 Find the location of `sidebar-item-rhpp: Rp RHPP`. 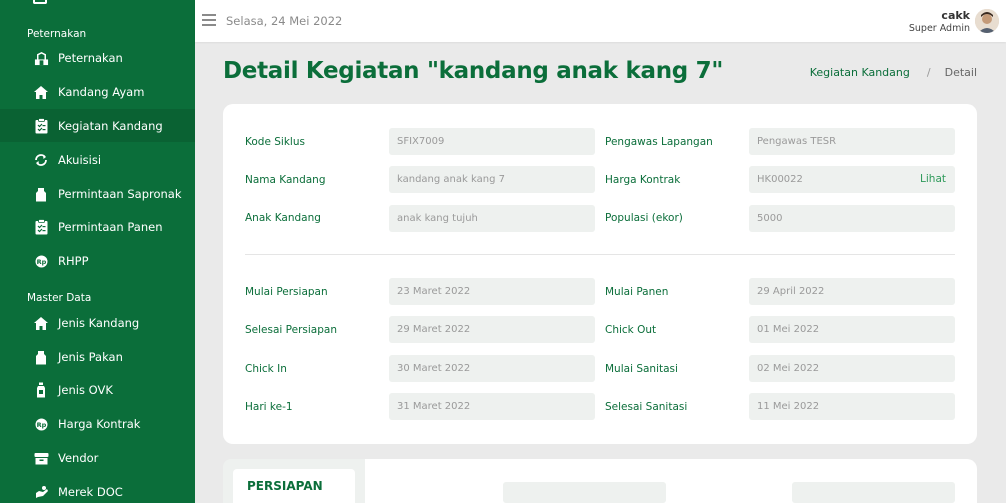

sidebar-item-rhpp: Rp RHPP is located at coordinates (97, 260).